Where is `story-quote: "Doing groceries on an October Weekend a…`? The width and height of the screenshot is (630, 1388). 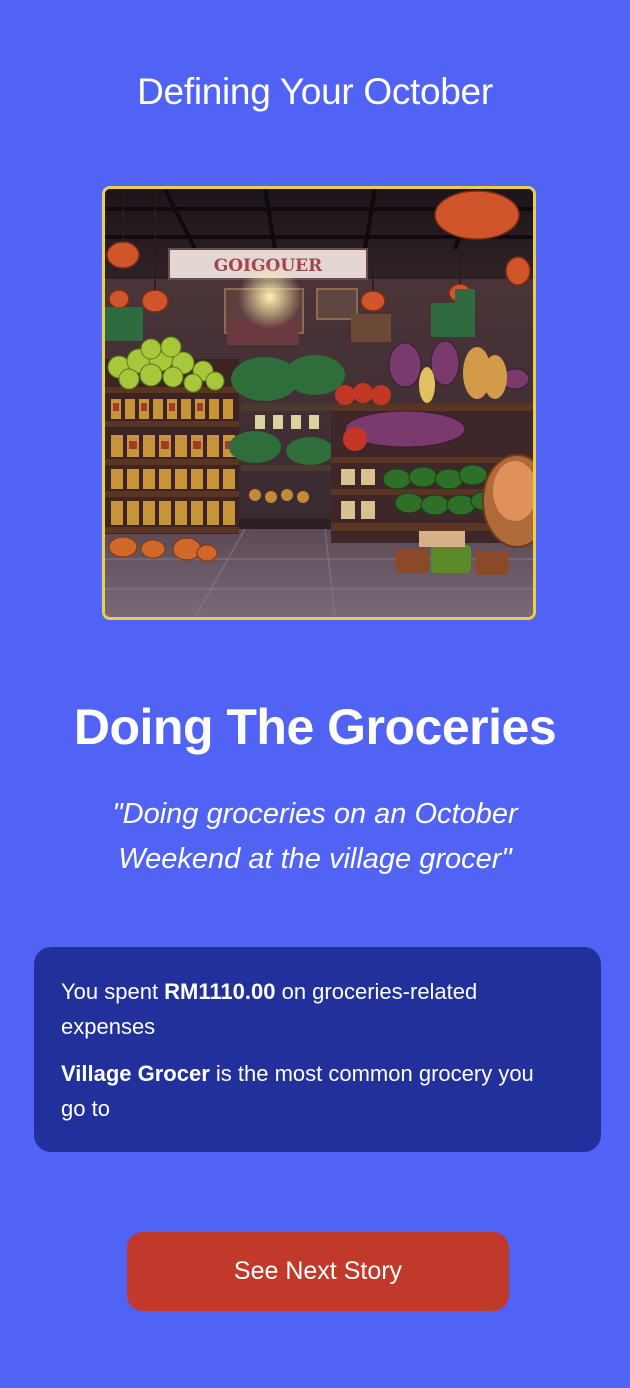
story-quote: "Doing groceries on an October Weekend a… is located at coordinates (315, 836).